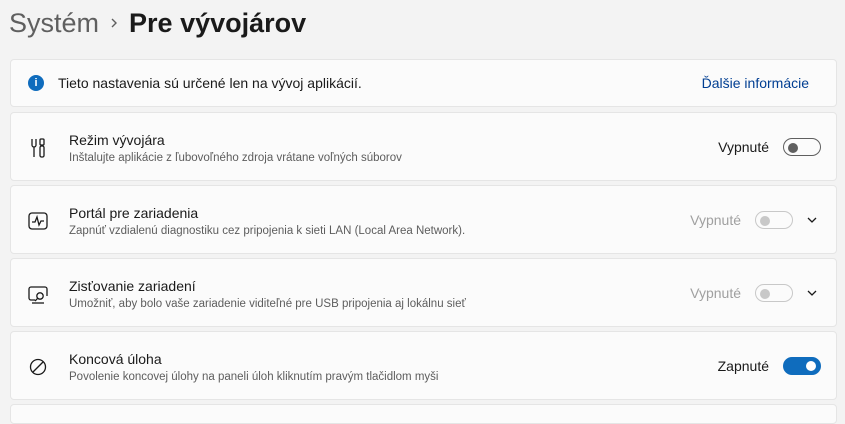 This screenshot has height=424, width=845. Describe the element at coordinates (218, 22) in the screenshot. I see `page-title: Pre vývojárov` at that location.